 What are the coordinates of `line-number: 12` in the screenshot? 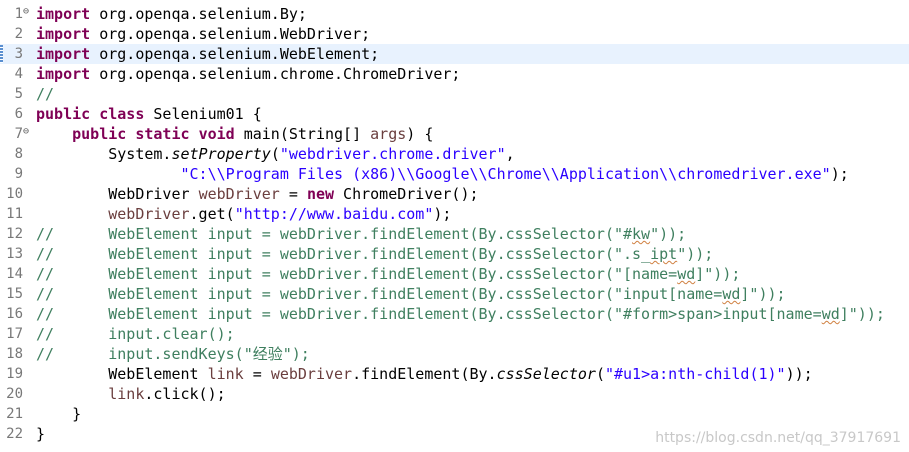 It's located at (14, 234).